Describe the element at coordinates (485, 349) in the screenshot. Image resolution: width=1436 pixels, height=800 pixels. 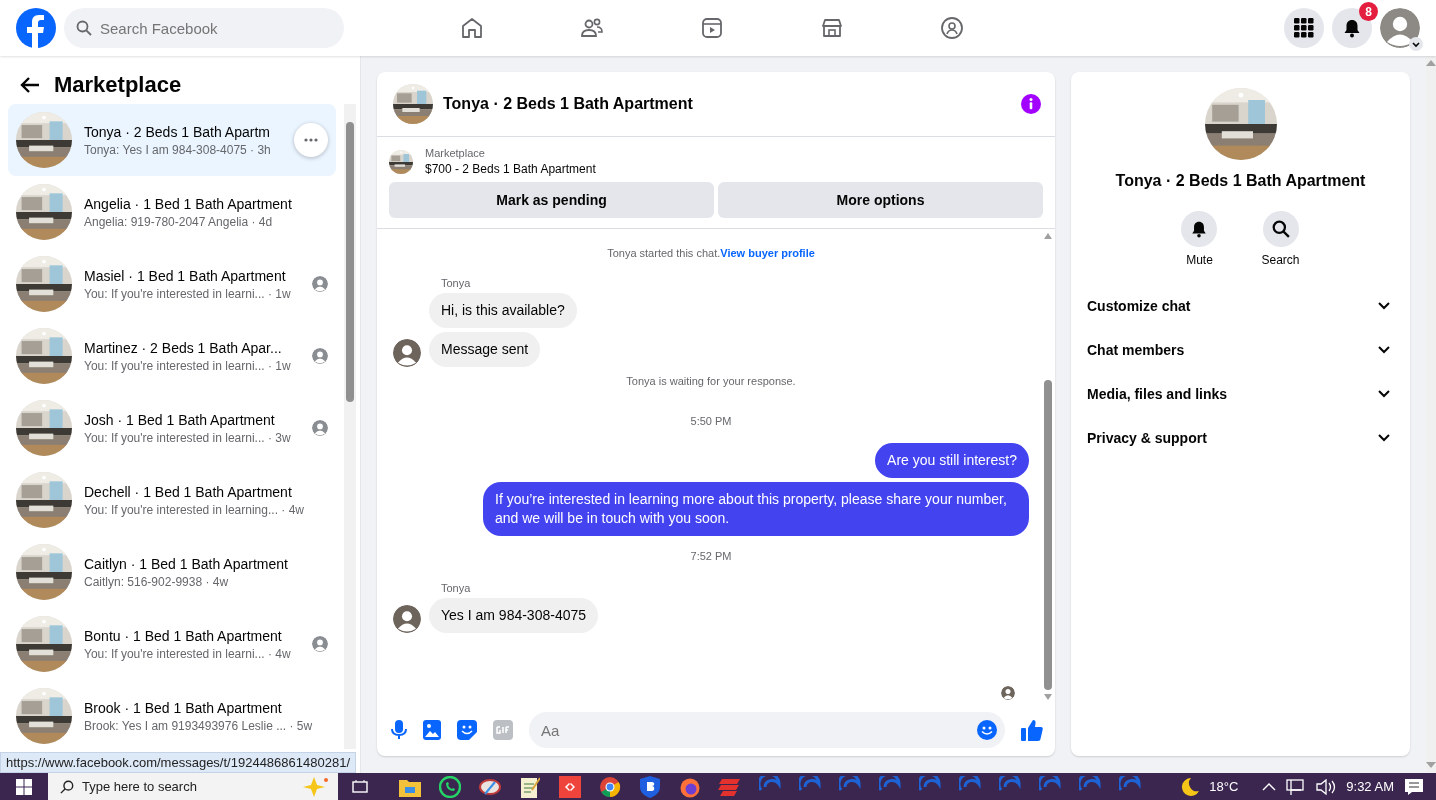
I see `message-bubble: Message sent` at that location.